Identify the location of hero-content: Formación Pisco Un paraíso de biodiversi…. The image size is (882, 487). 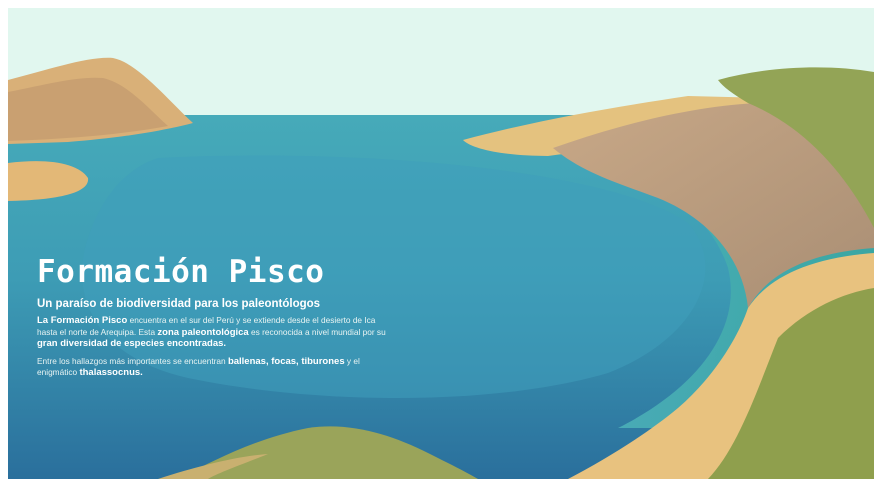
(217, 320).